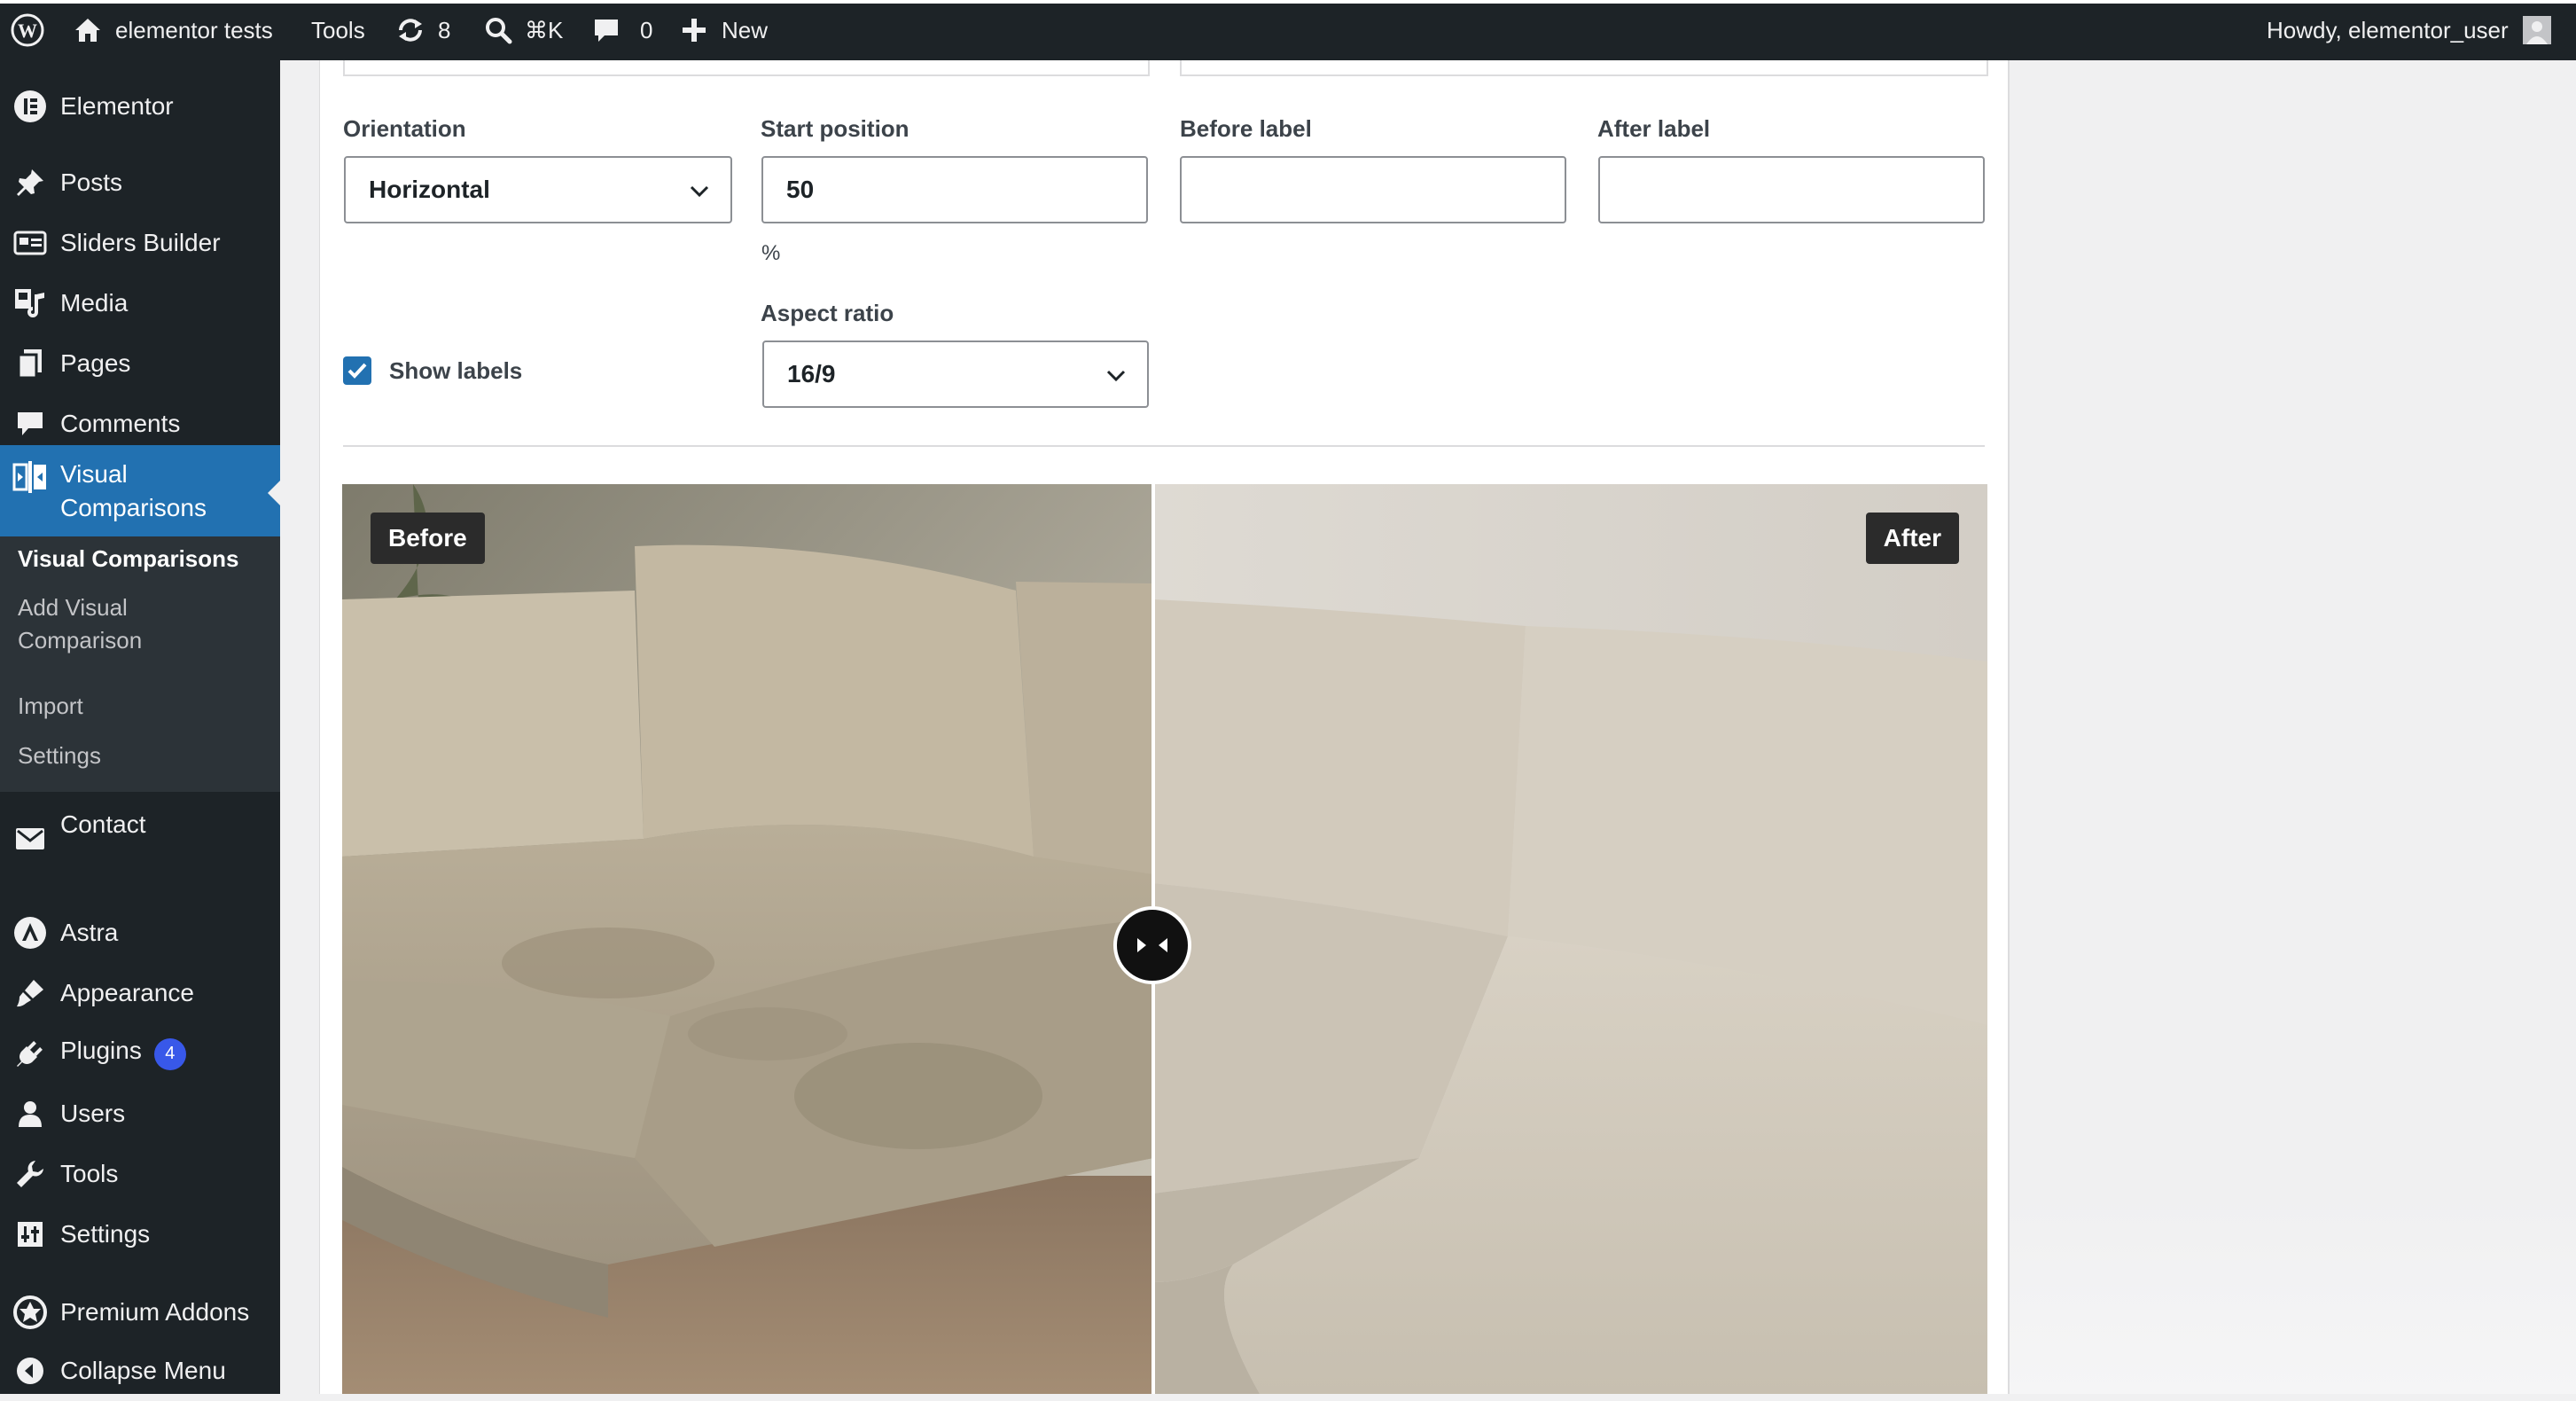 This screenshot has width=2576, height=1401. I want to click on wordpress-logo-icon: W, so click(27, 30).